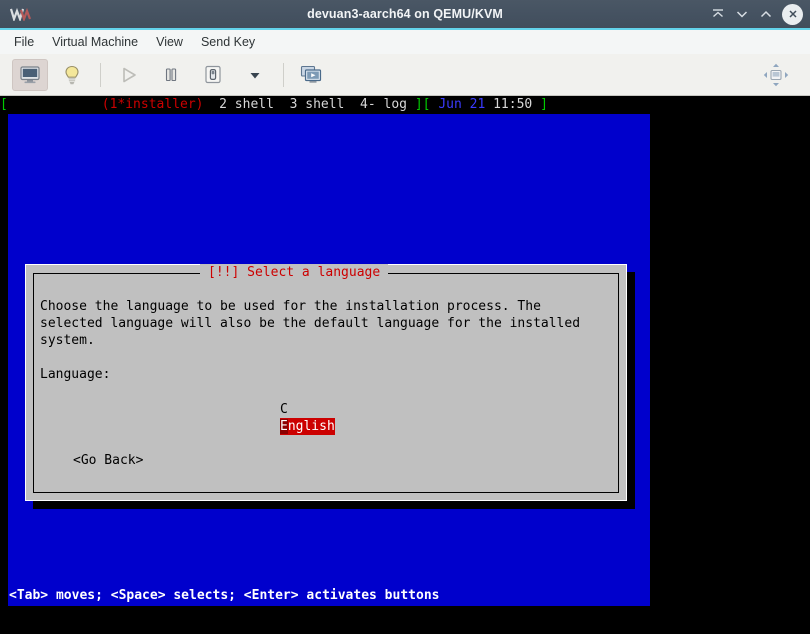 The image size is (810, 634). What do you see at coordinates (55, 104) in the screenshot?
I see `tmux-gap` at bounding box center [55, 104].